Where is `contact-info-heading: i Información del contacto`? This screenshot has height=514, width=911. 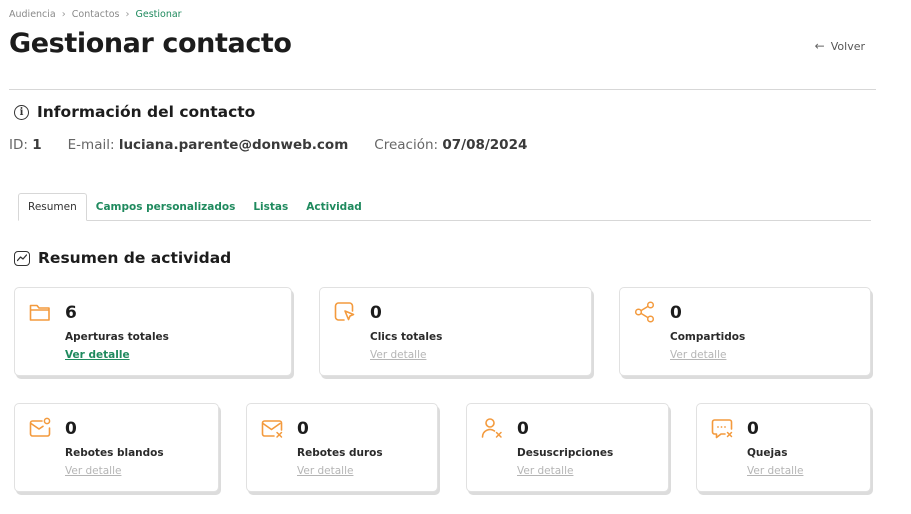
contact-info-heading: i Información del contacto is located at coordinates (134, 112).